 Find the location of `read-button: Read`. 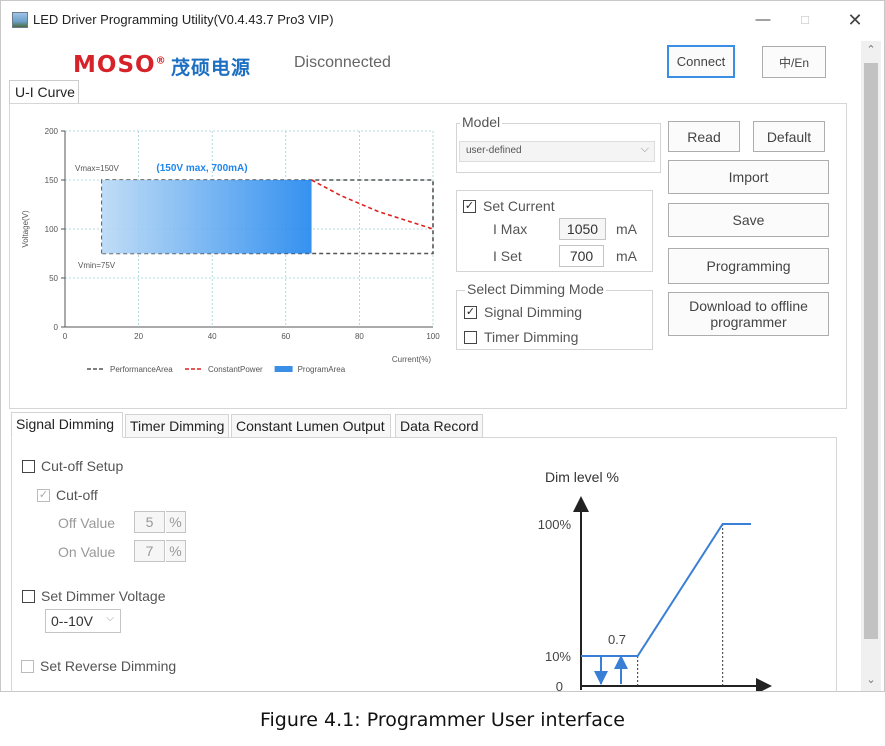

read-button: Read is located at coordinates (704, 136).